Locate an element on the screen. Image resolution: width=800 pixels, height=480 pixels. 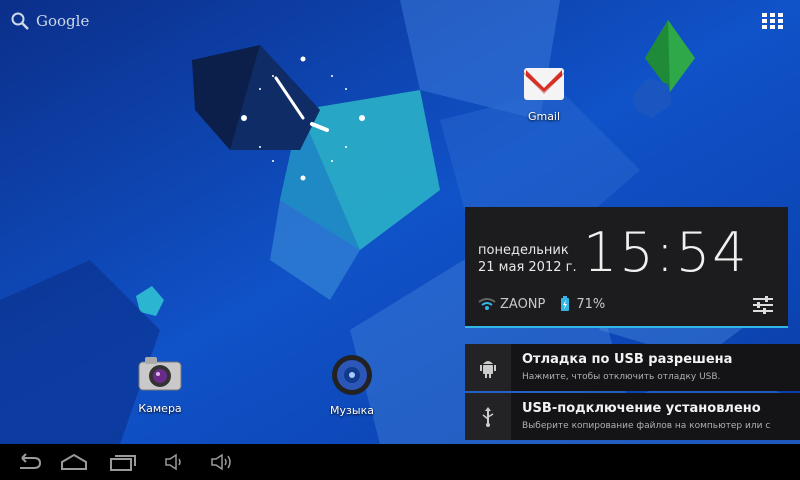
camera-app: Камера is located at coordinates (160, 384).